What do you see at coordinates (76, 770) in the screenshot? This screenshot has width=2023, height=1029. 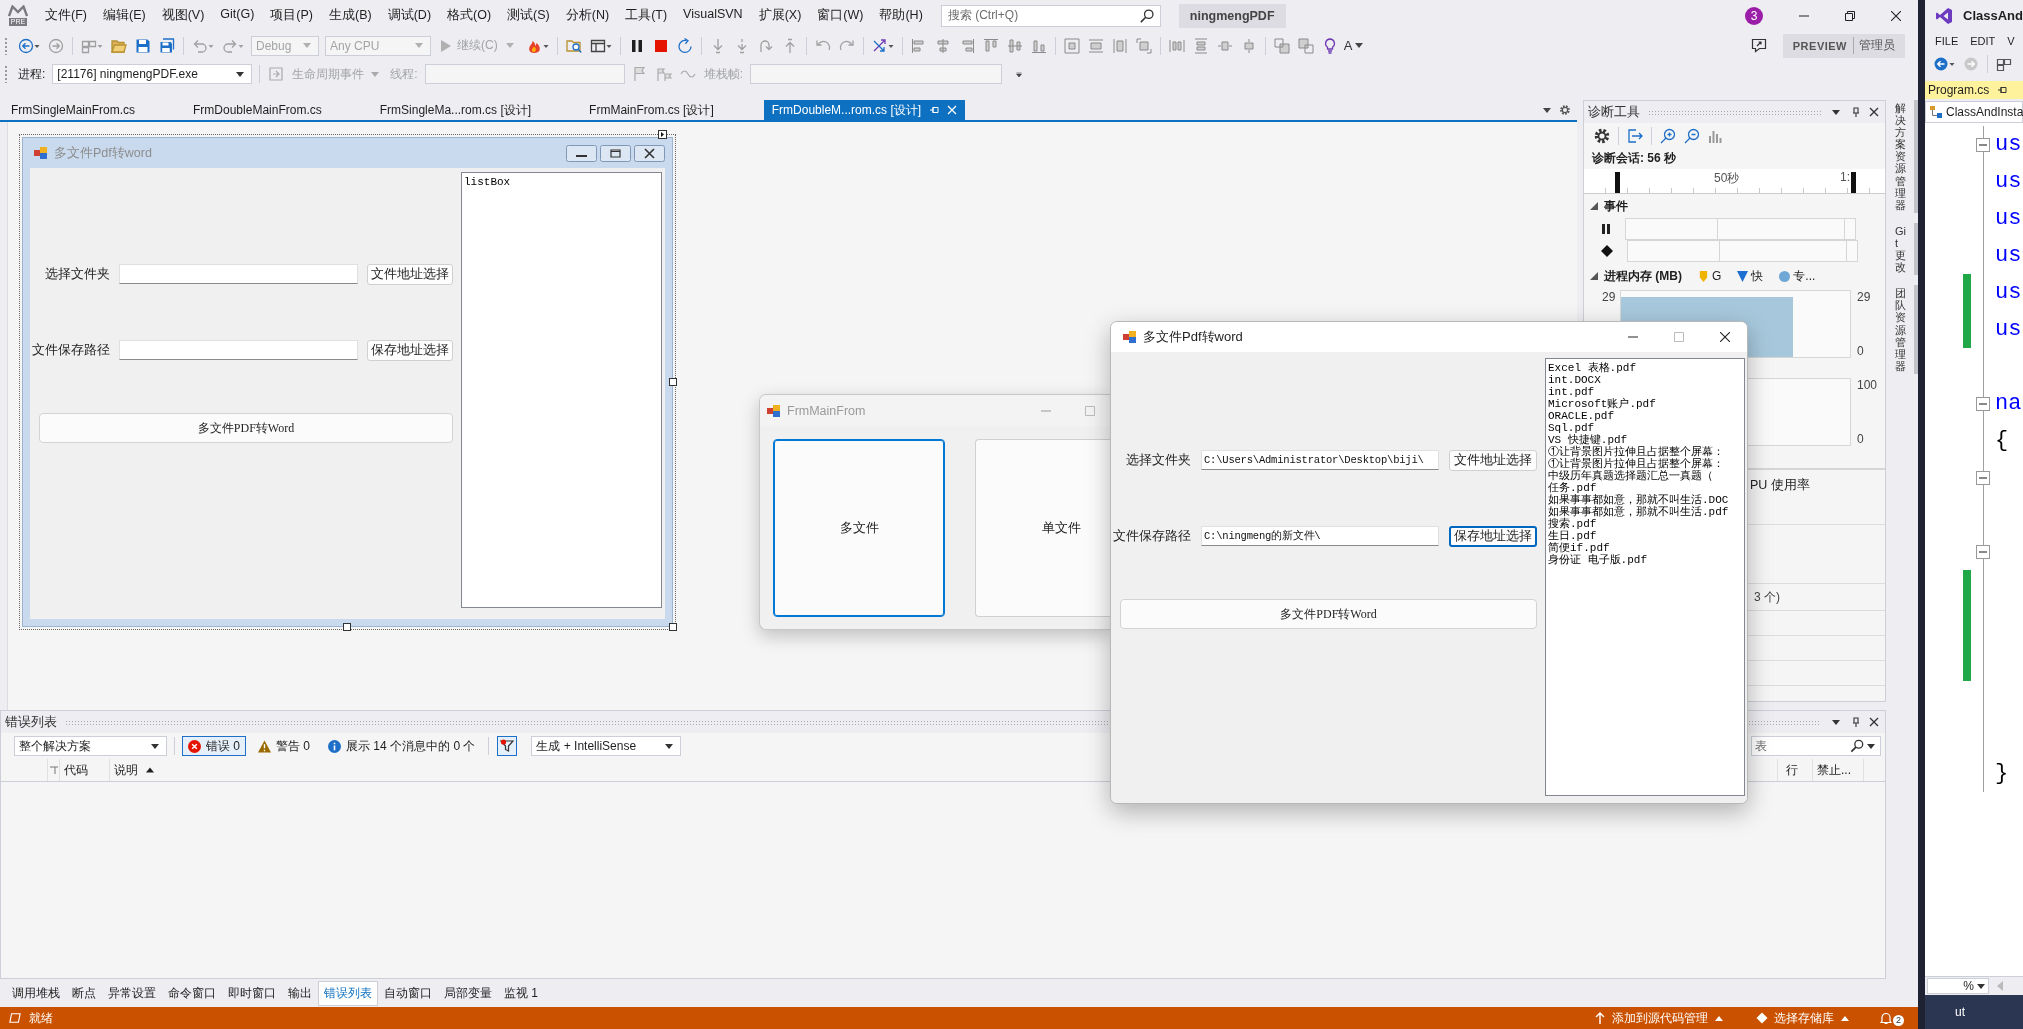 I see `column-header: 代码` at bounding box center [76, 770].